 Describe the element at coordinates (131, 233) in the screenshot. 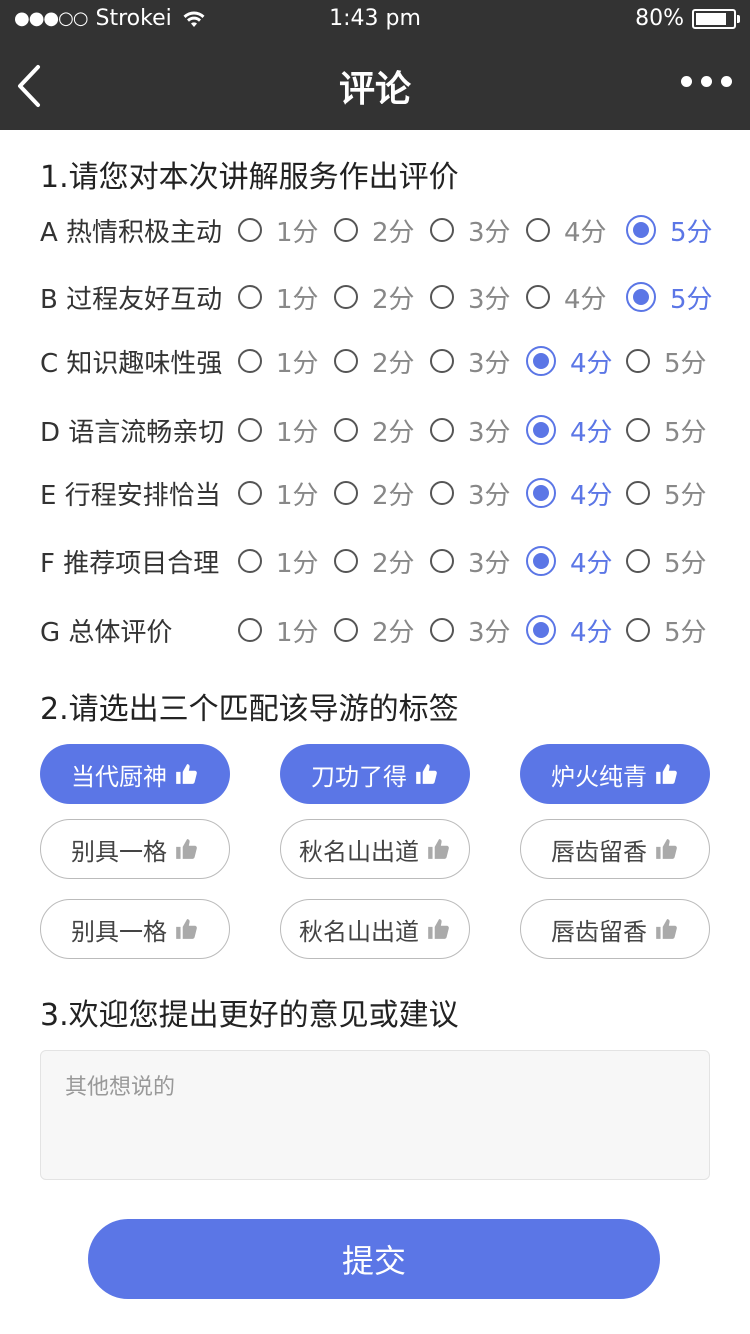

I see `rating-row-label: A 热情积极主动` at that location.